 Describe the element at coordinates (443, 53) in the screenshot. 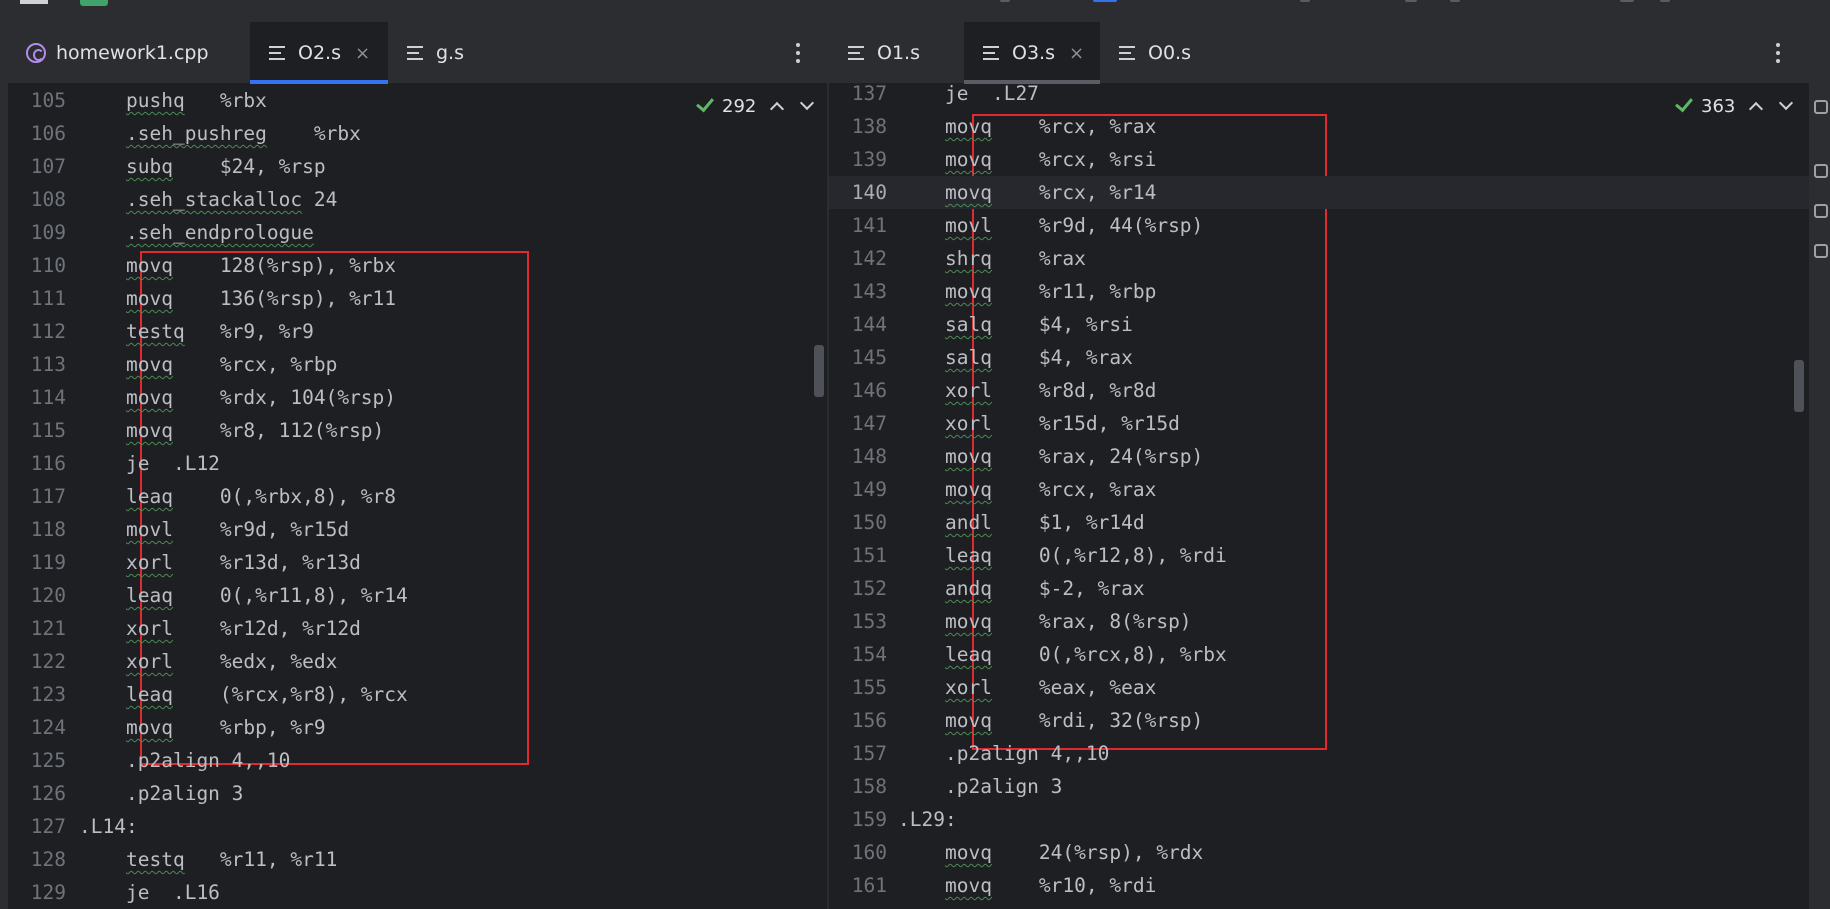

I see `tab-g-s: g.s` at that location.